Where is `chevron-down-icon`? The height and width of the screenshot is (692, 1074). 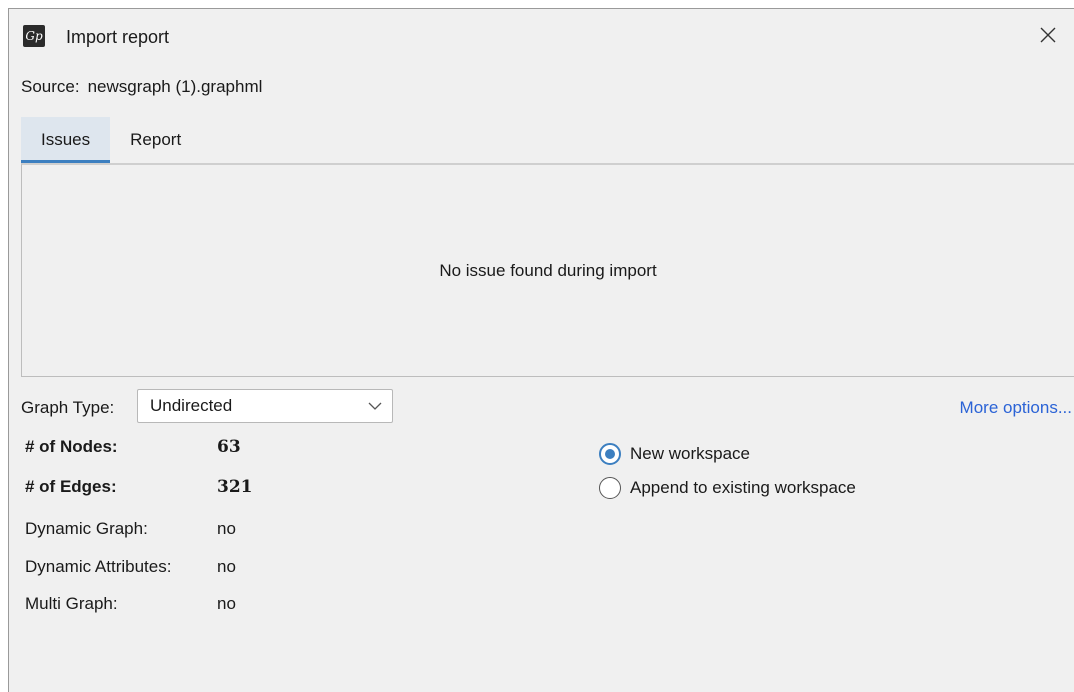 chevron-down-icon is located at coordinates (375, 406).